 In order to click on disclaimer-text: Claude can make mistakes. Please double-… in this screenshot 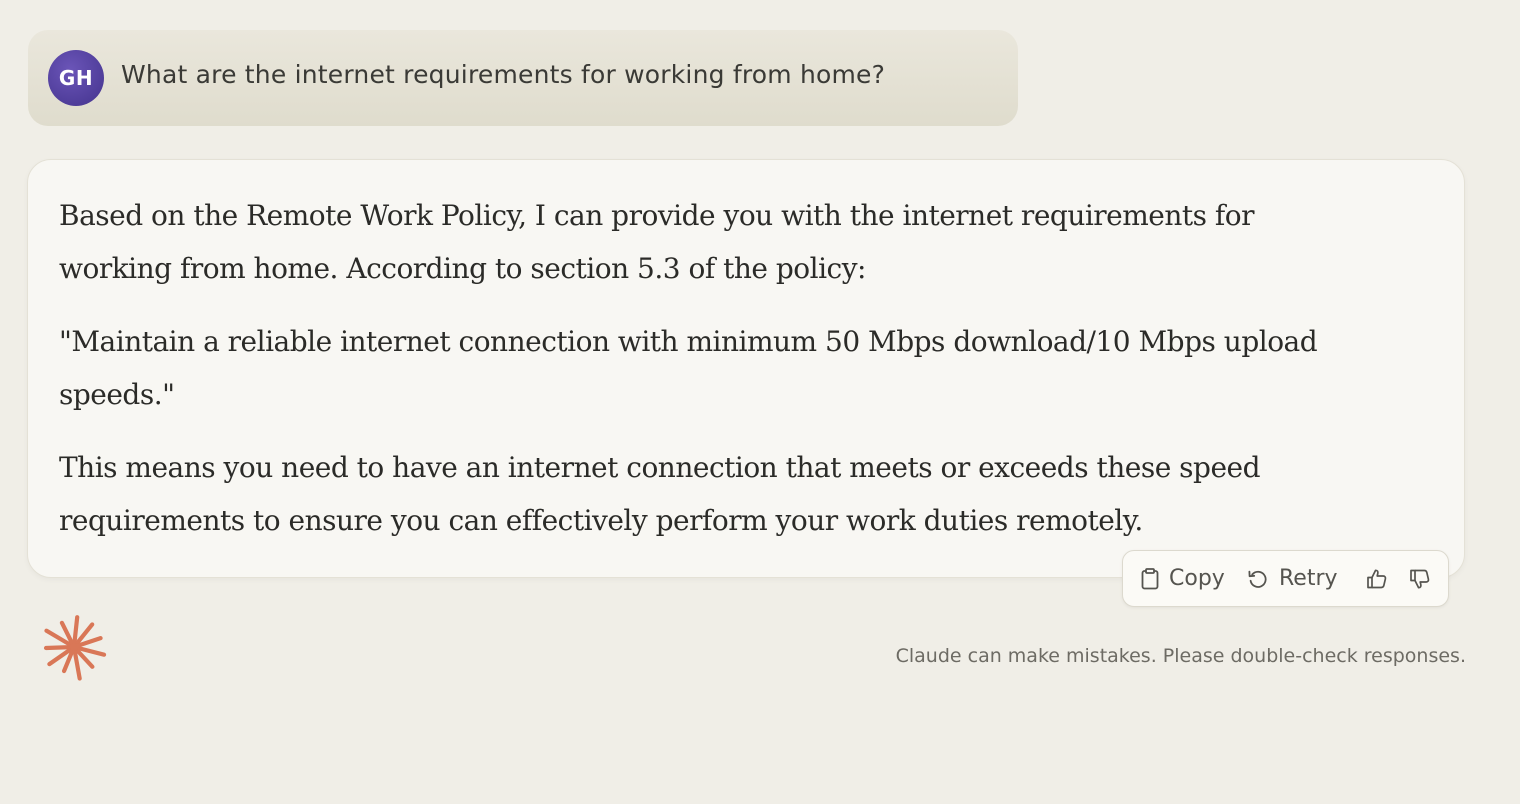, I will do `click(1180, 656)`.